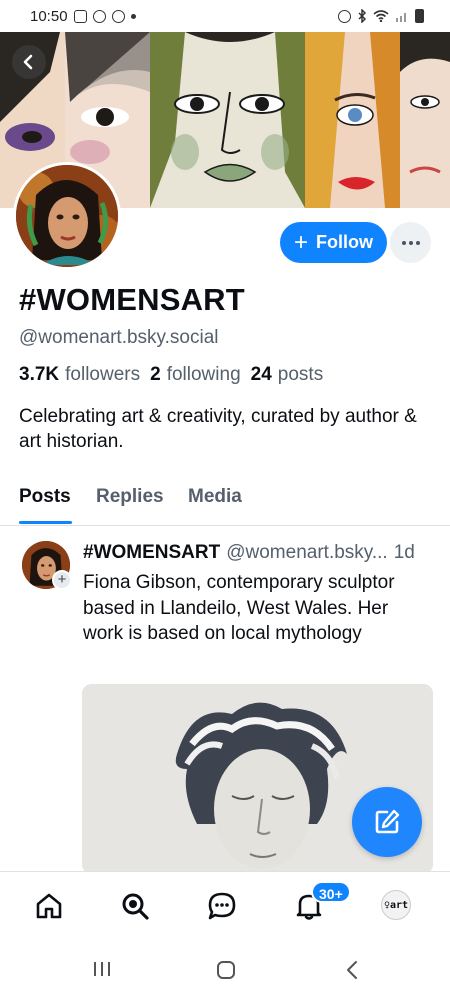 Image resolution: width=450 pixels, height=1000 pixels. I want to click on profile-avatar, so click(67, 216).